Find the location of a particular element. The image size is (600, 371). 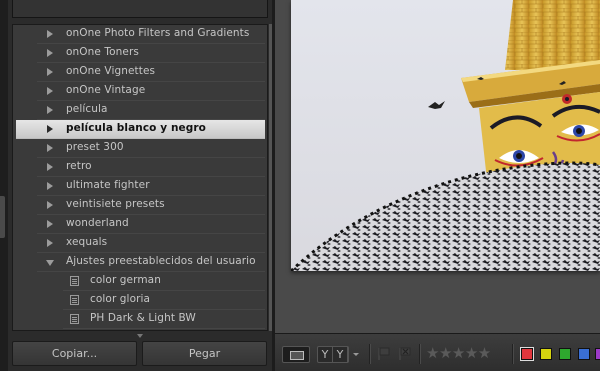

preset-item-color-german: color german is located at coordinates (164, 281).